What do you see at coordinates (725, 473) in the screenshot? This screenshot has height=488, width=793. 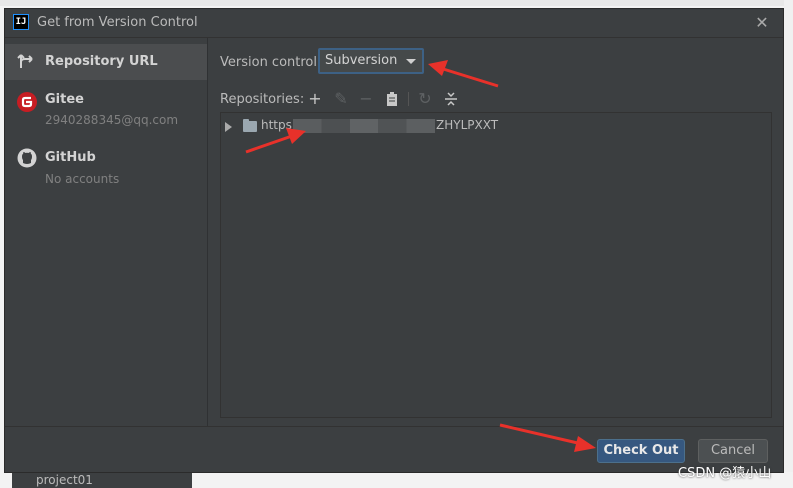 I see `watermark: CSDN @猿小山` at bounding box center [725, 473].